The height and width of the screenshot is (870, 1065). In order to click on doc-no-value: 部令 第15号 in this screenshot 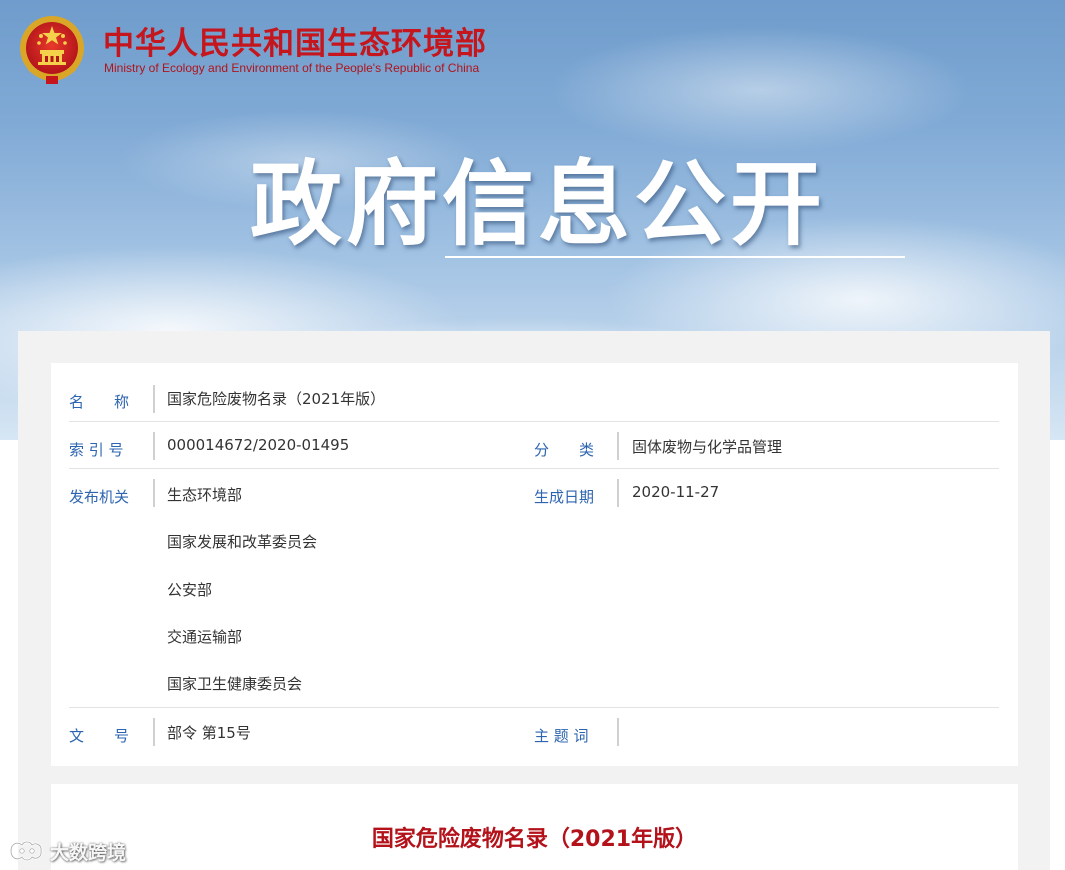, I will do `click(209, 733)`.